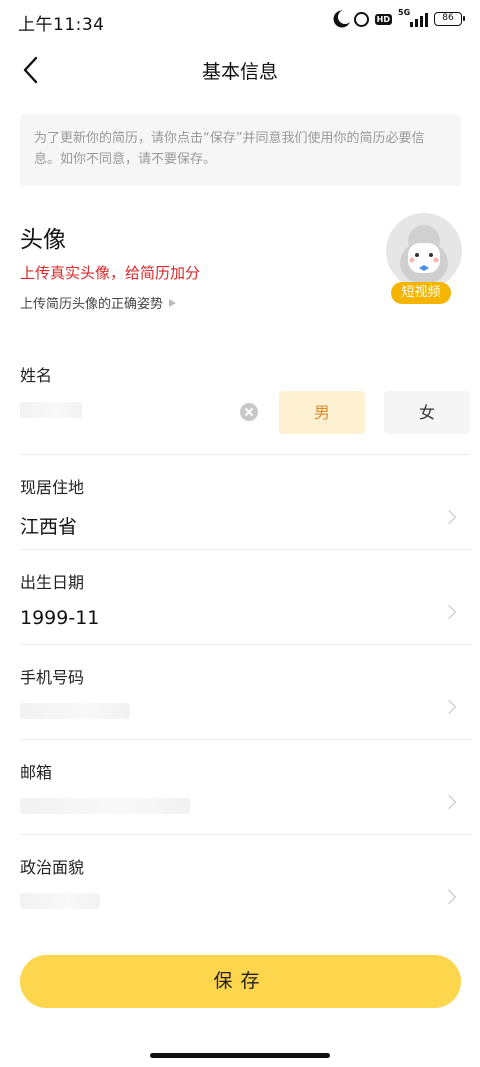  What do you see at coordinates (449, 19) in the screenshot?
I see `battery-icon: 86` at bounding box center [449, 19].